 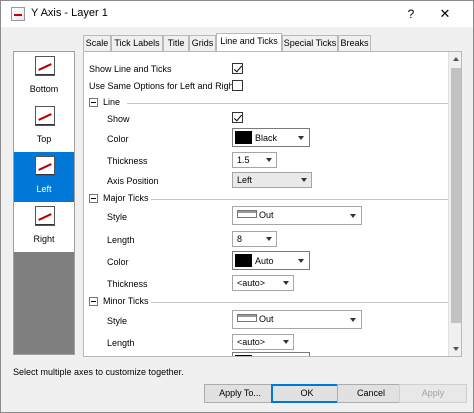 What do you see at coordinates (354, 43) in the screenshot?
I see `tab-breaks: Breaks` at bounding box center [354, 43].